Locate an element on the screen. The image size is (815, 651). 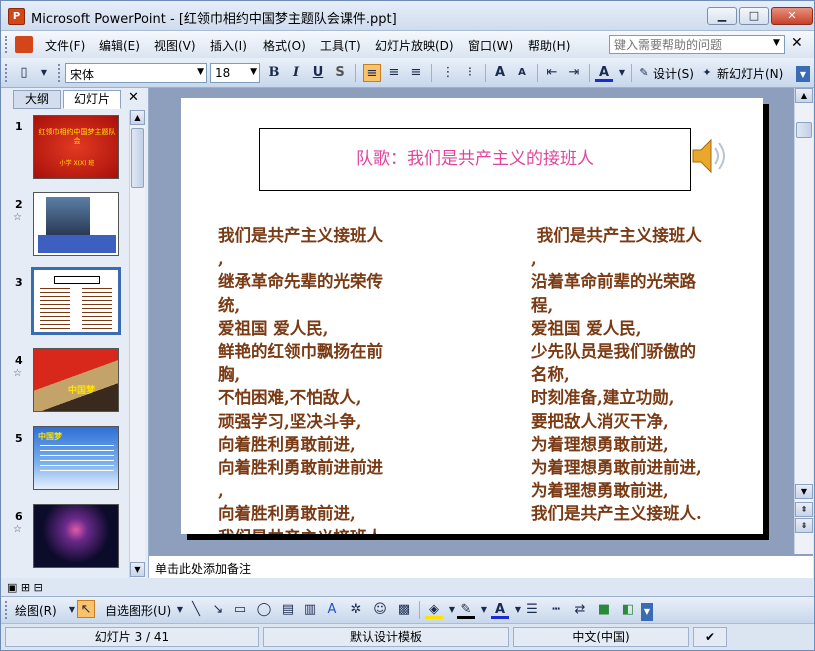
new-document-icon: ▯ is located at coordinates (24, 73).